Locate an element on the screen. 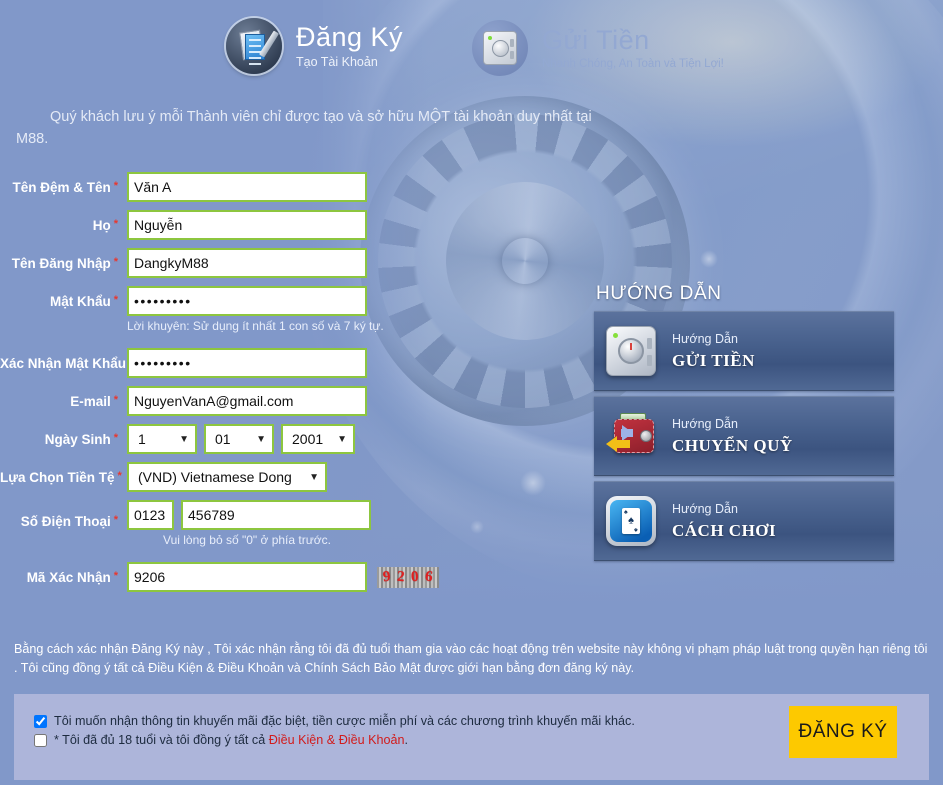  dob-year-value: 2001 is located at coordinates (308, 439).